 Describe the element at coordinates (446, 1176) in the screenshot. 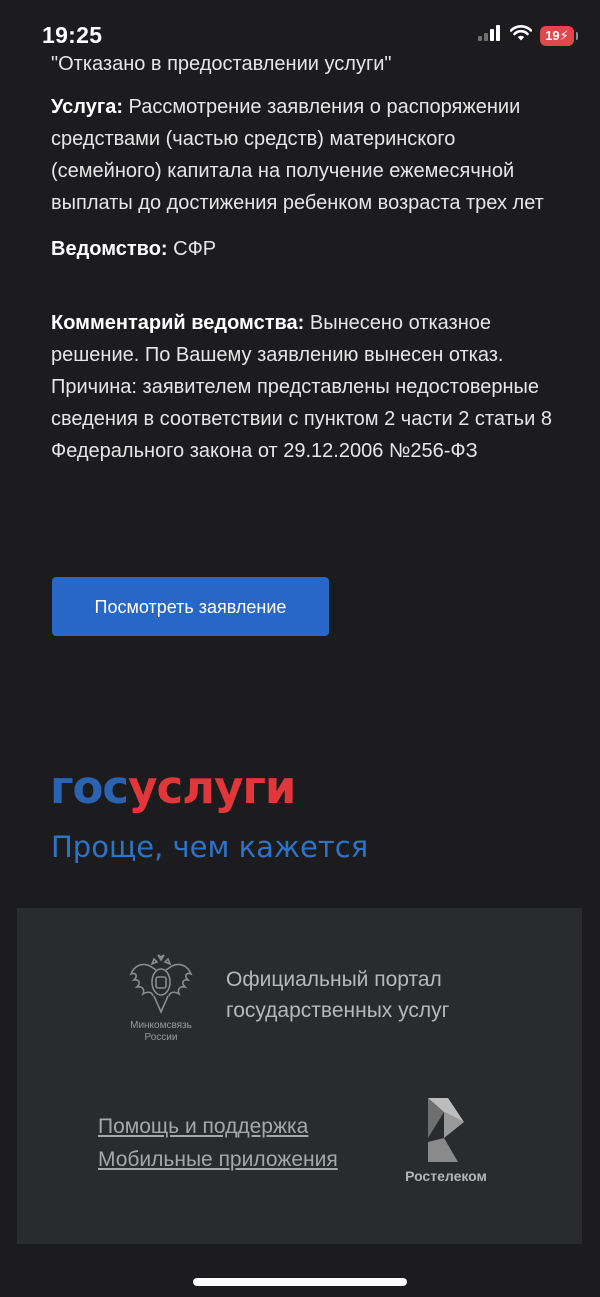

I see `operator-name: Ростелеком` at that location.